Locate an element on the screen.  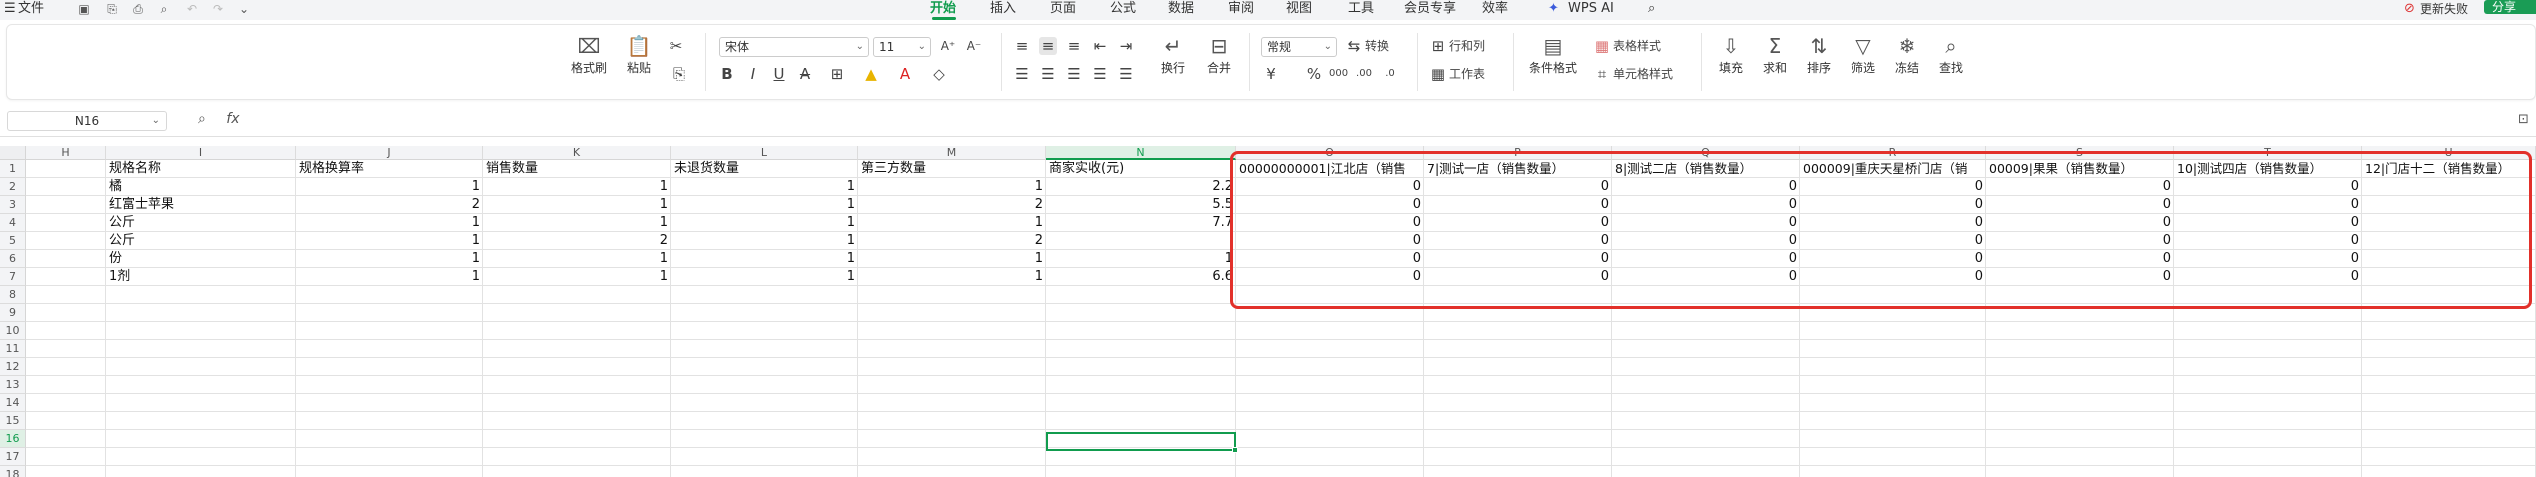
decrease-font-icon: A⁻ is located at coordinates (974, 46).